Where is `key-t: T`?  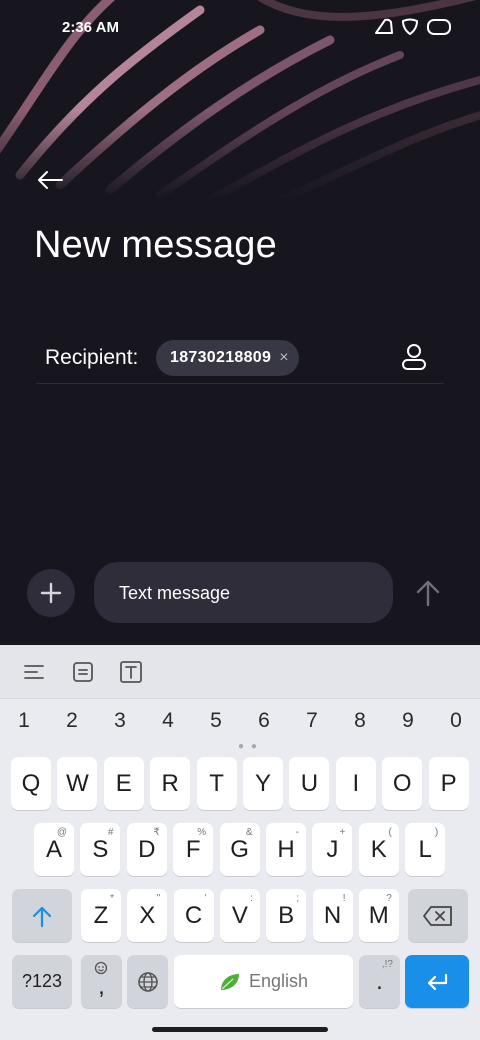 key-t: T is located at coordinates (216, 783).